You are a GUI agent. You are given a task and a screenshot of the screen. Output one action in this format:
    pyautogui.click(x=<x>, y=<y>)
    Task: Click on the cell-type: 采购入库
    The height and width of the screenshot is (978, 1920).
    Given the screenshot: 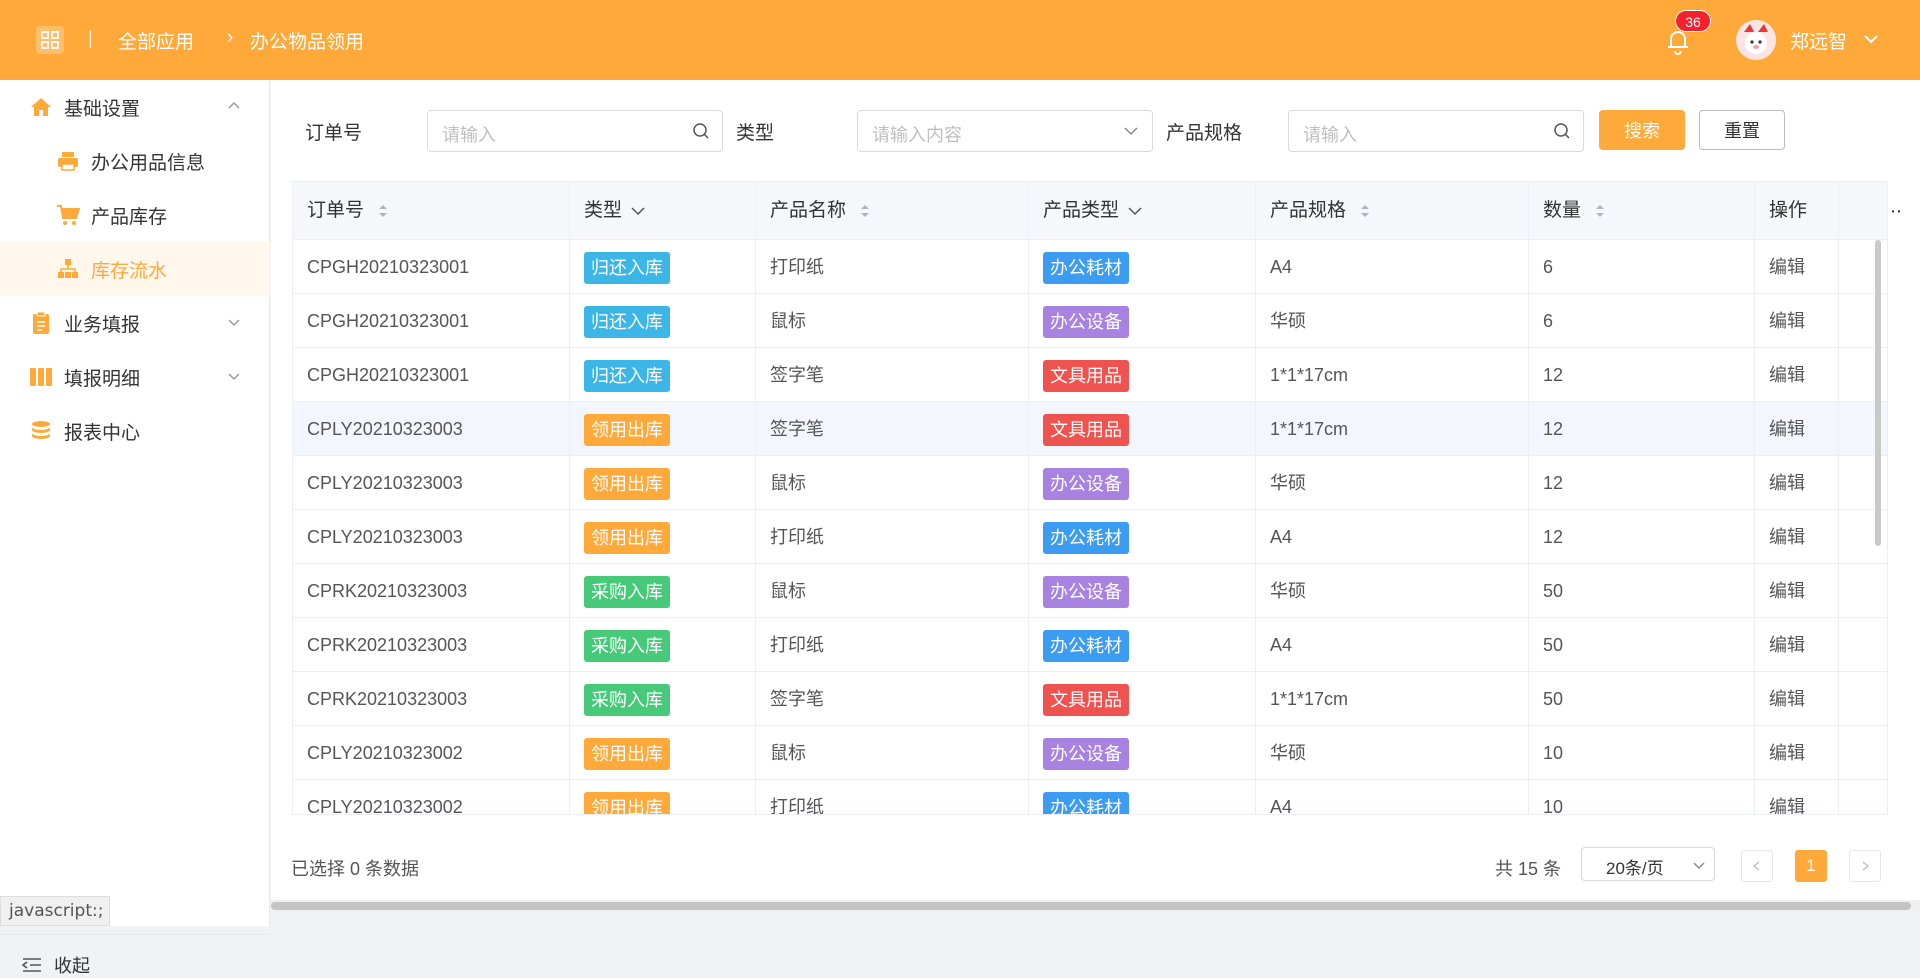 What is the action you would take?
    pyautogui.click(x=663, y=699)
    